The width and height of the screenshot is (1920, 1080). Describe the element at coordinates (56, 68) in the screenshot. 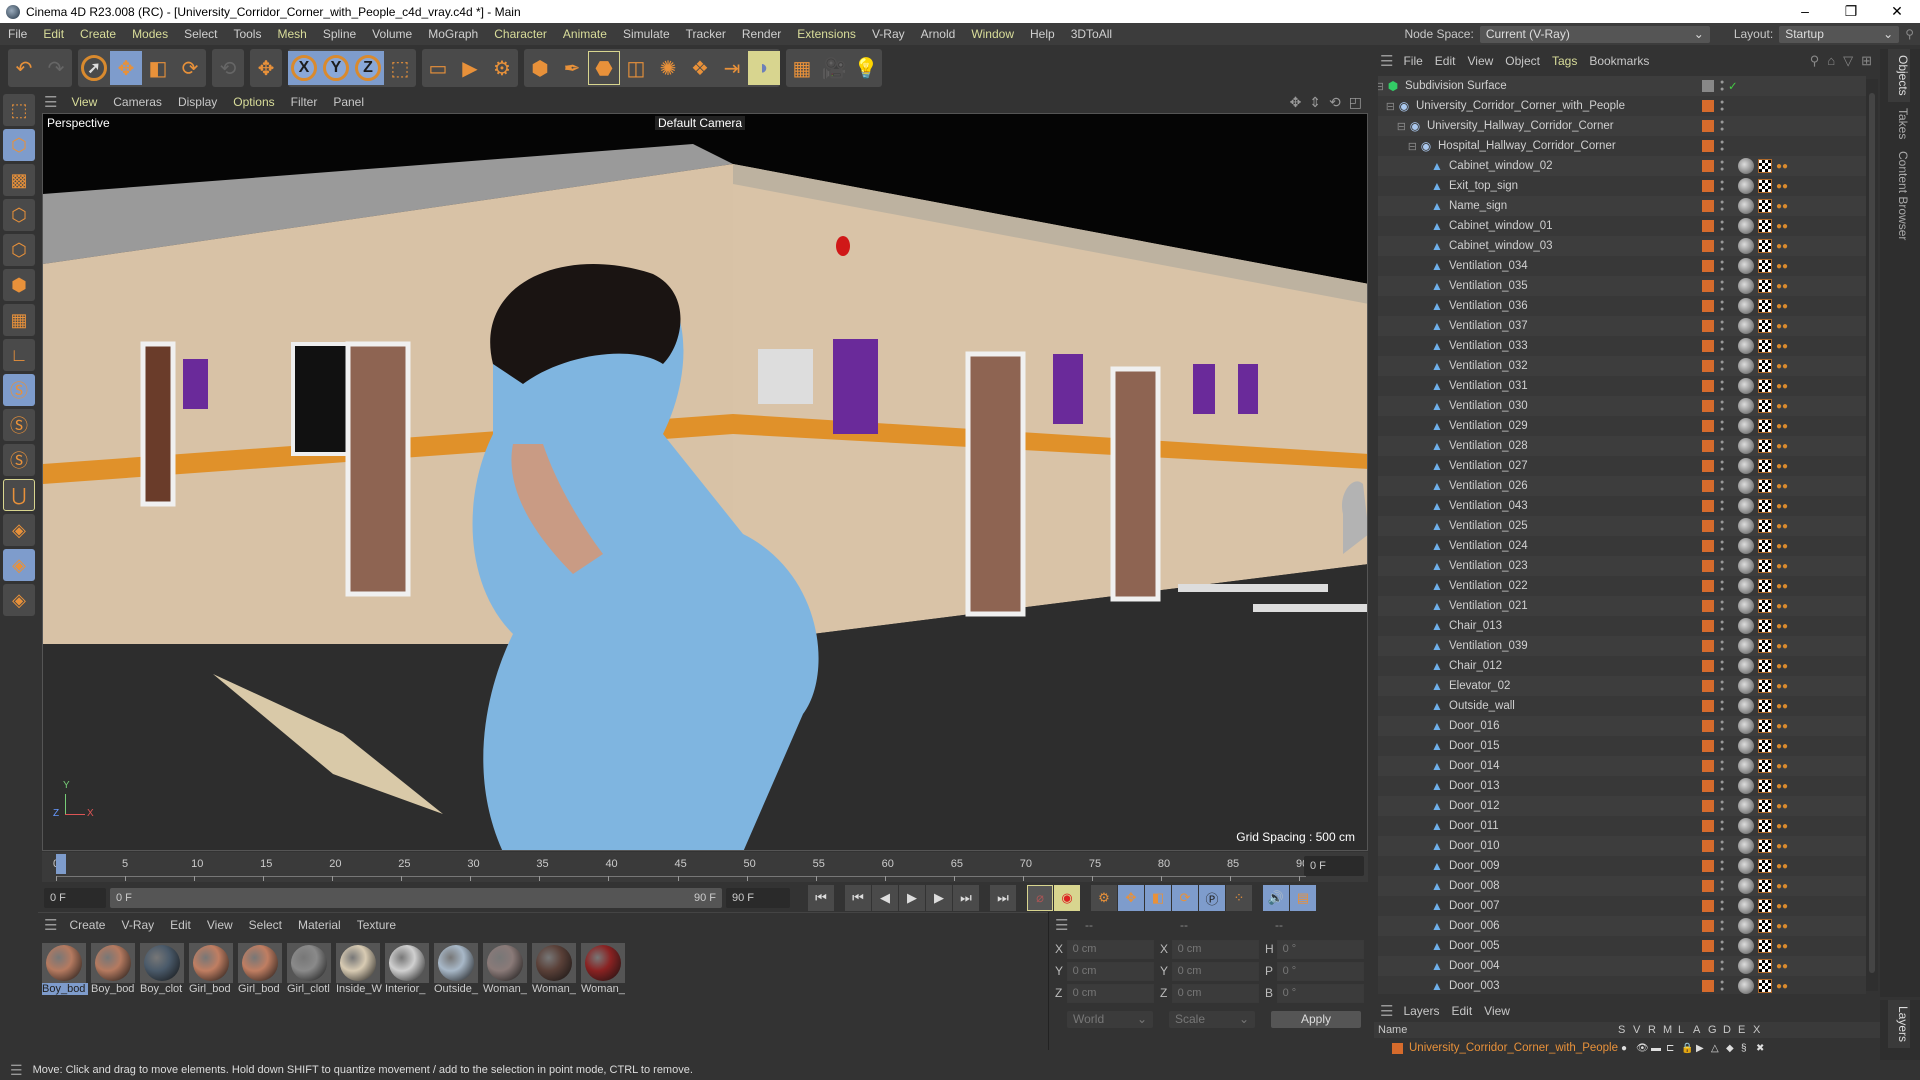

I see `redo-button: ↷` at that location.